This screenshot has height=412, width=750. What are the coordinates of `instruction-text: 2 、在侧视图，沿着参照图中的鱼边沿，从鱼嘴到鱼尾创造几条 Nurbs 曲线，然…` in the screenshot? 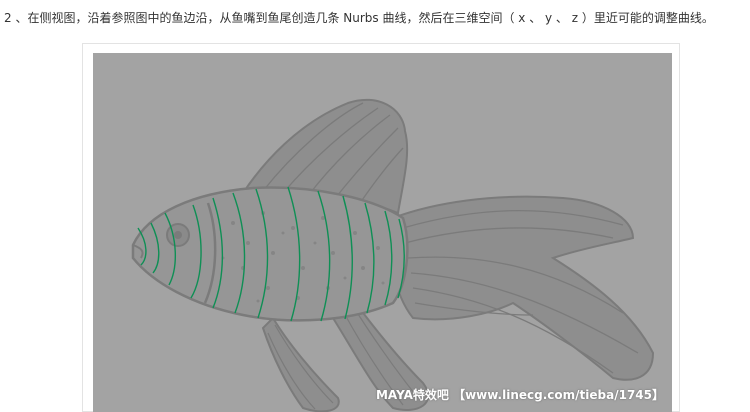 It's located at (359, 18).